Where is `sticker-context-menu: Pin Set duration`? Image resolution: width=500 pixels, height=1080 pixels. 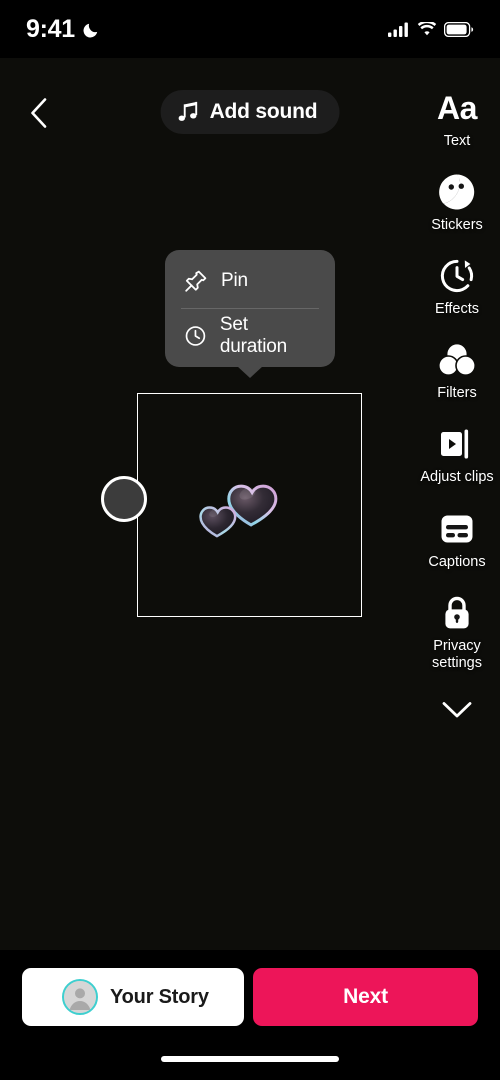
sticker-context-menu: Pin Set duration is located at coordinates (250, 314).